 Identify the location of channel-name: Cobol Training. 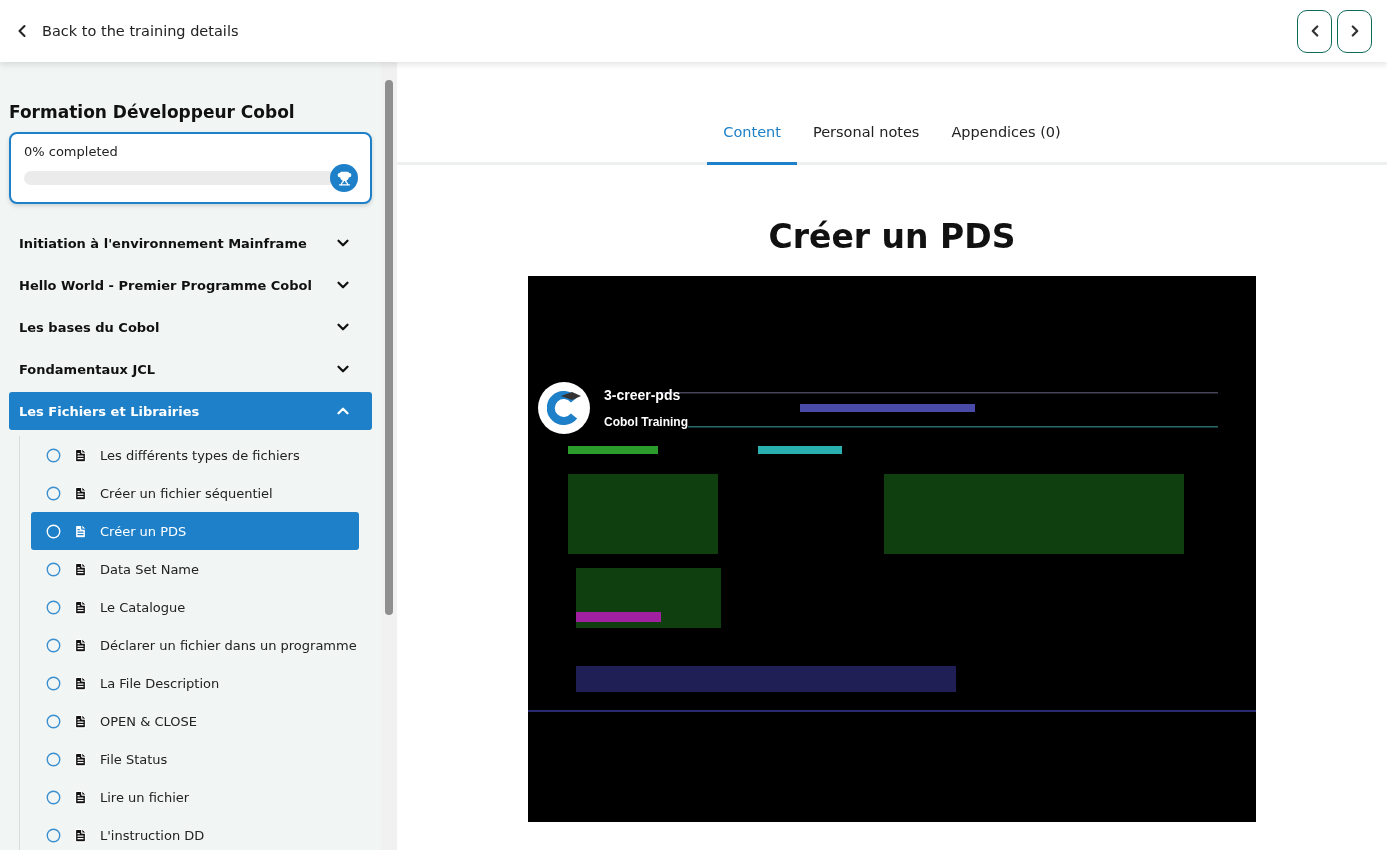
(646, 422).